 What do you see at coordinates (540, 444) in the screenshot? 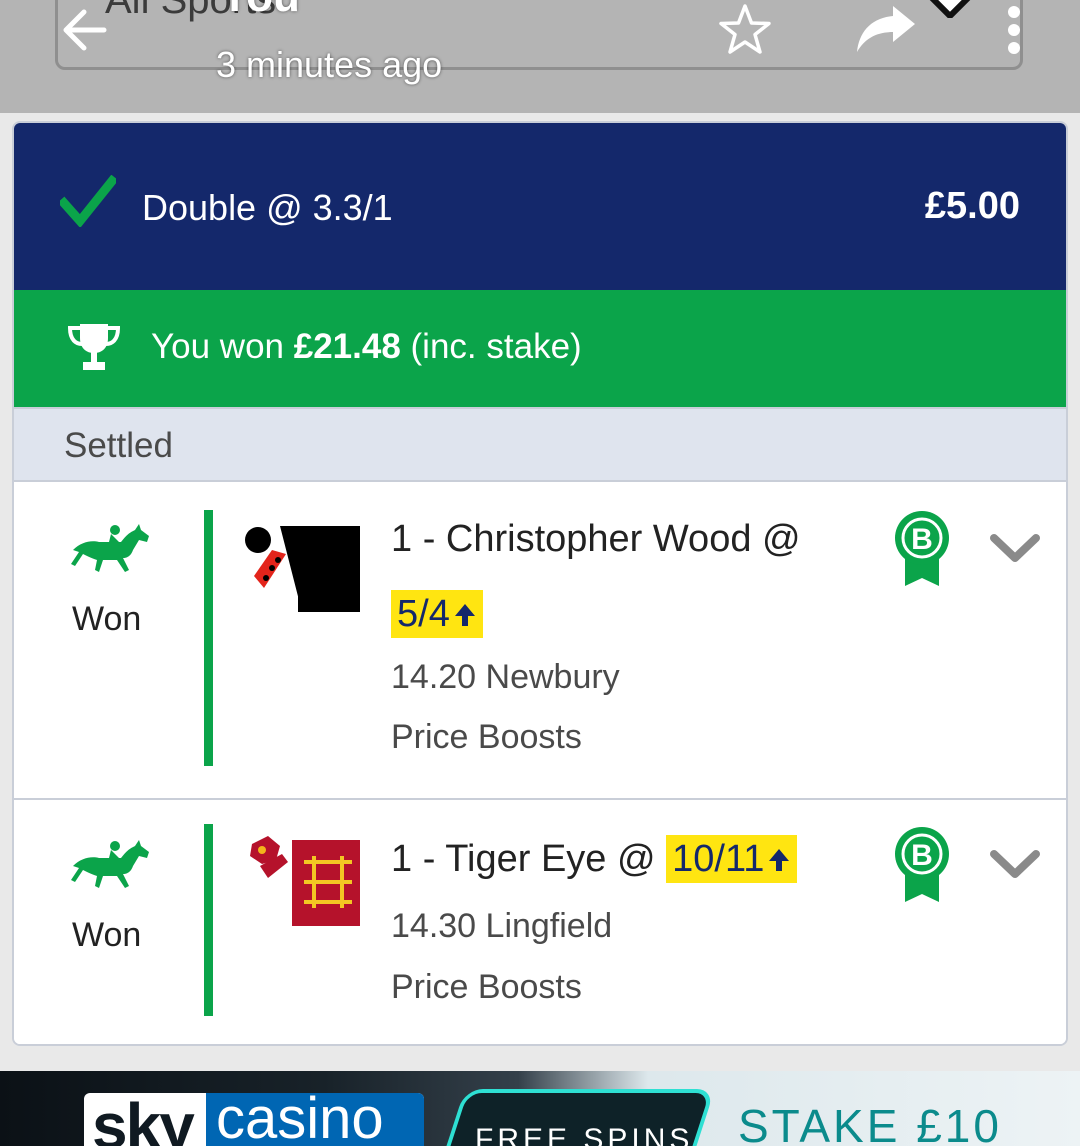
I see `bet-status-bar: Settled` at bounding box center [540, 444].